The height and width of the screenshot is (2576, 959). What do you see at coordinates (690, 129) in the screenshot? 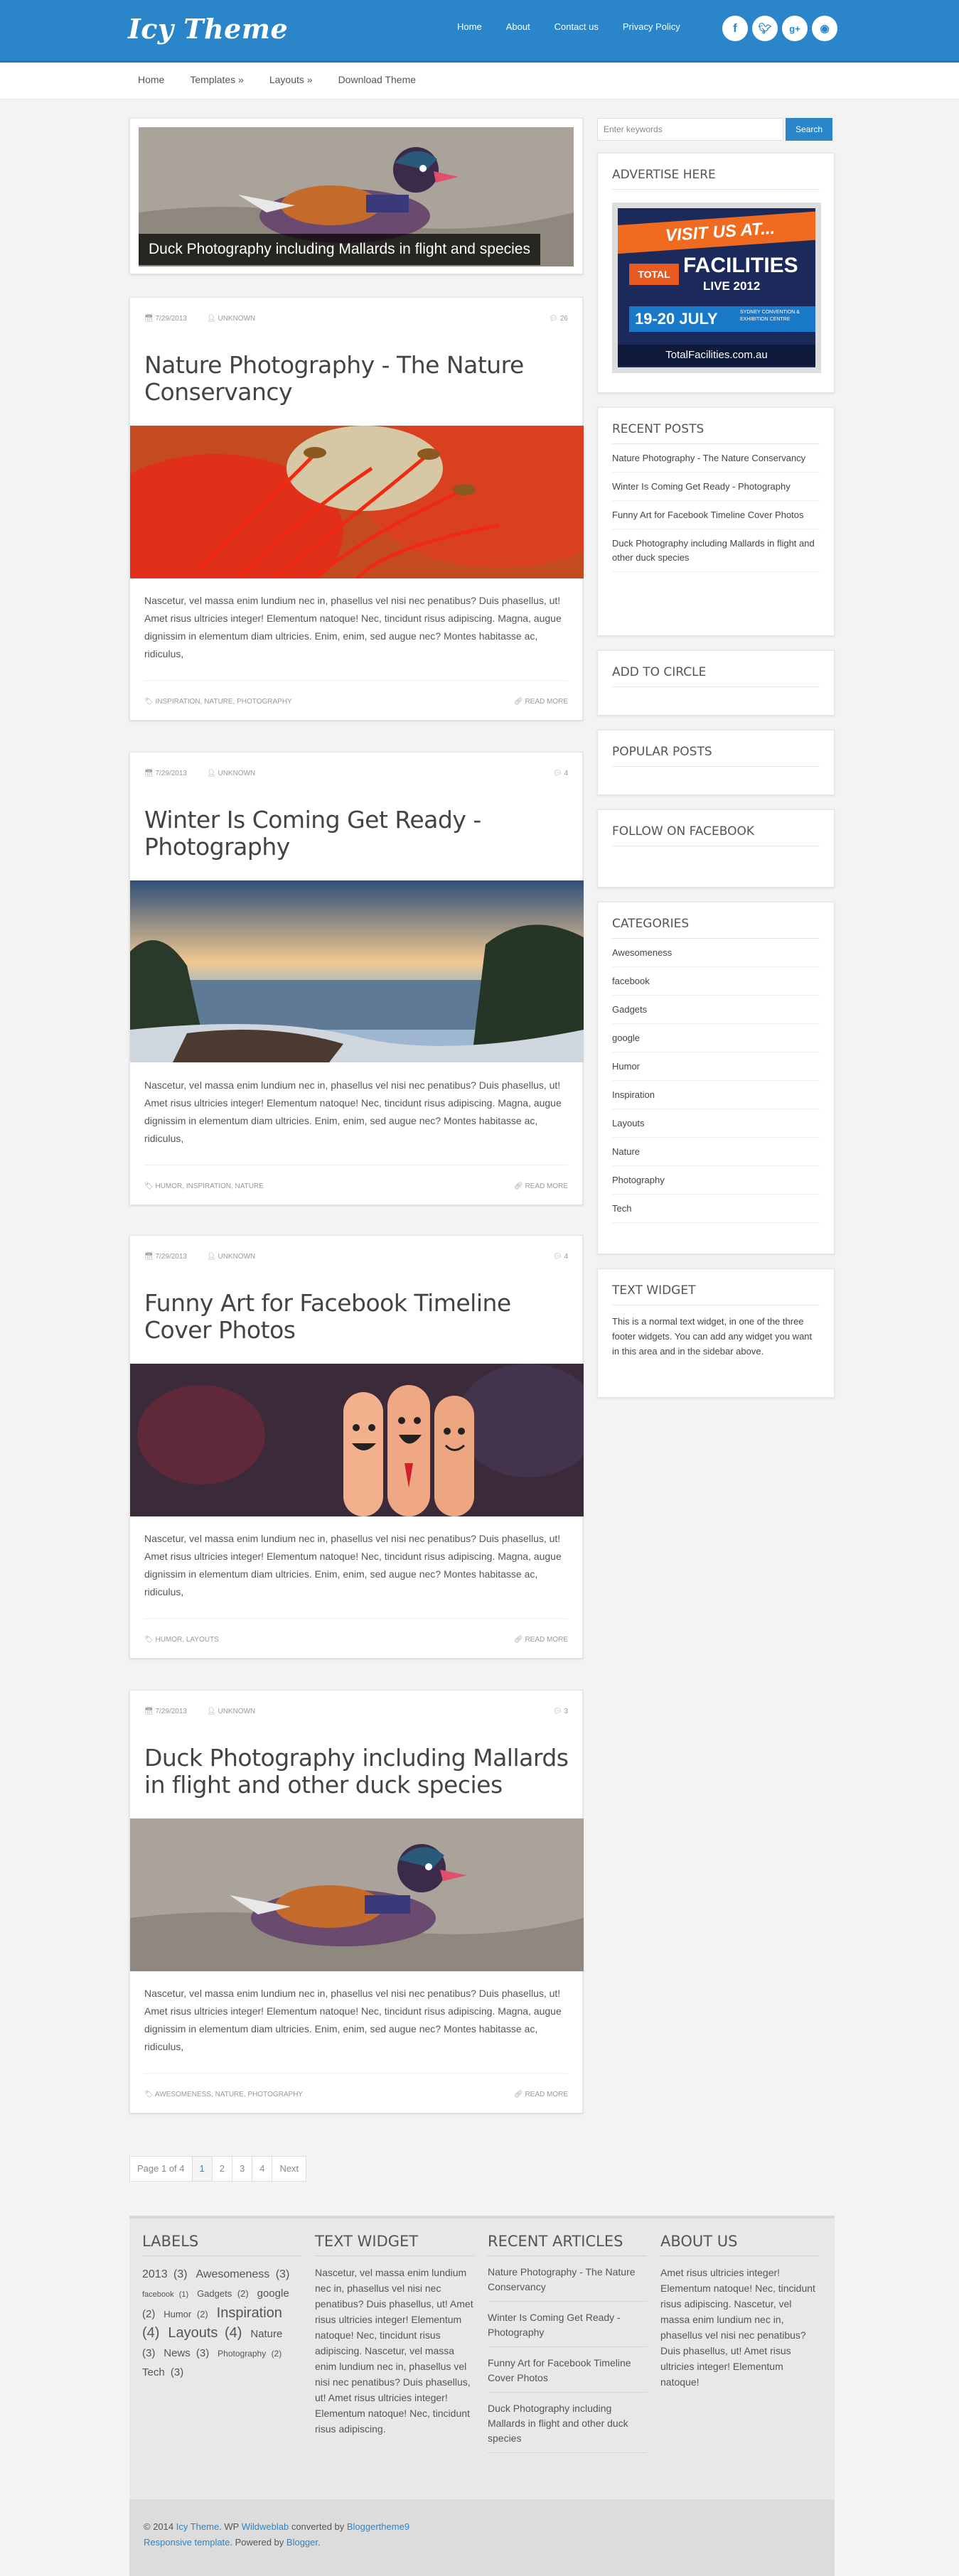
I see `search-input: Enter keywords` at bounding box center [690, 129].